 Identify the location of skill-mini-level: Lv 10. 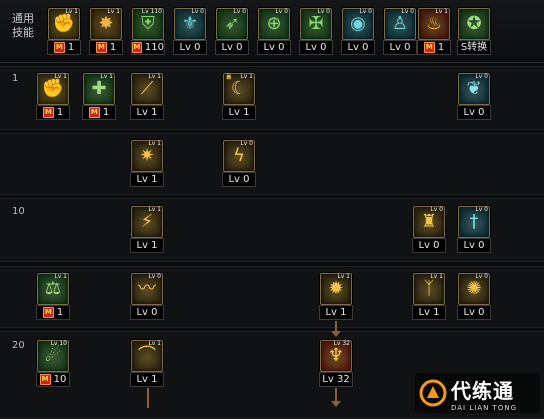
(58, 343).